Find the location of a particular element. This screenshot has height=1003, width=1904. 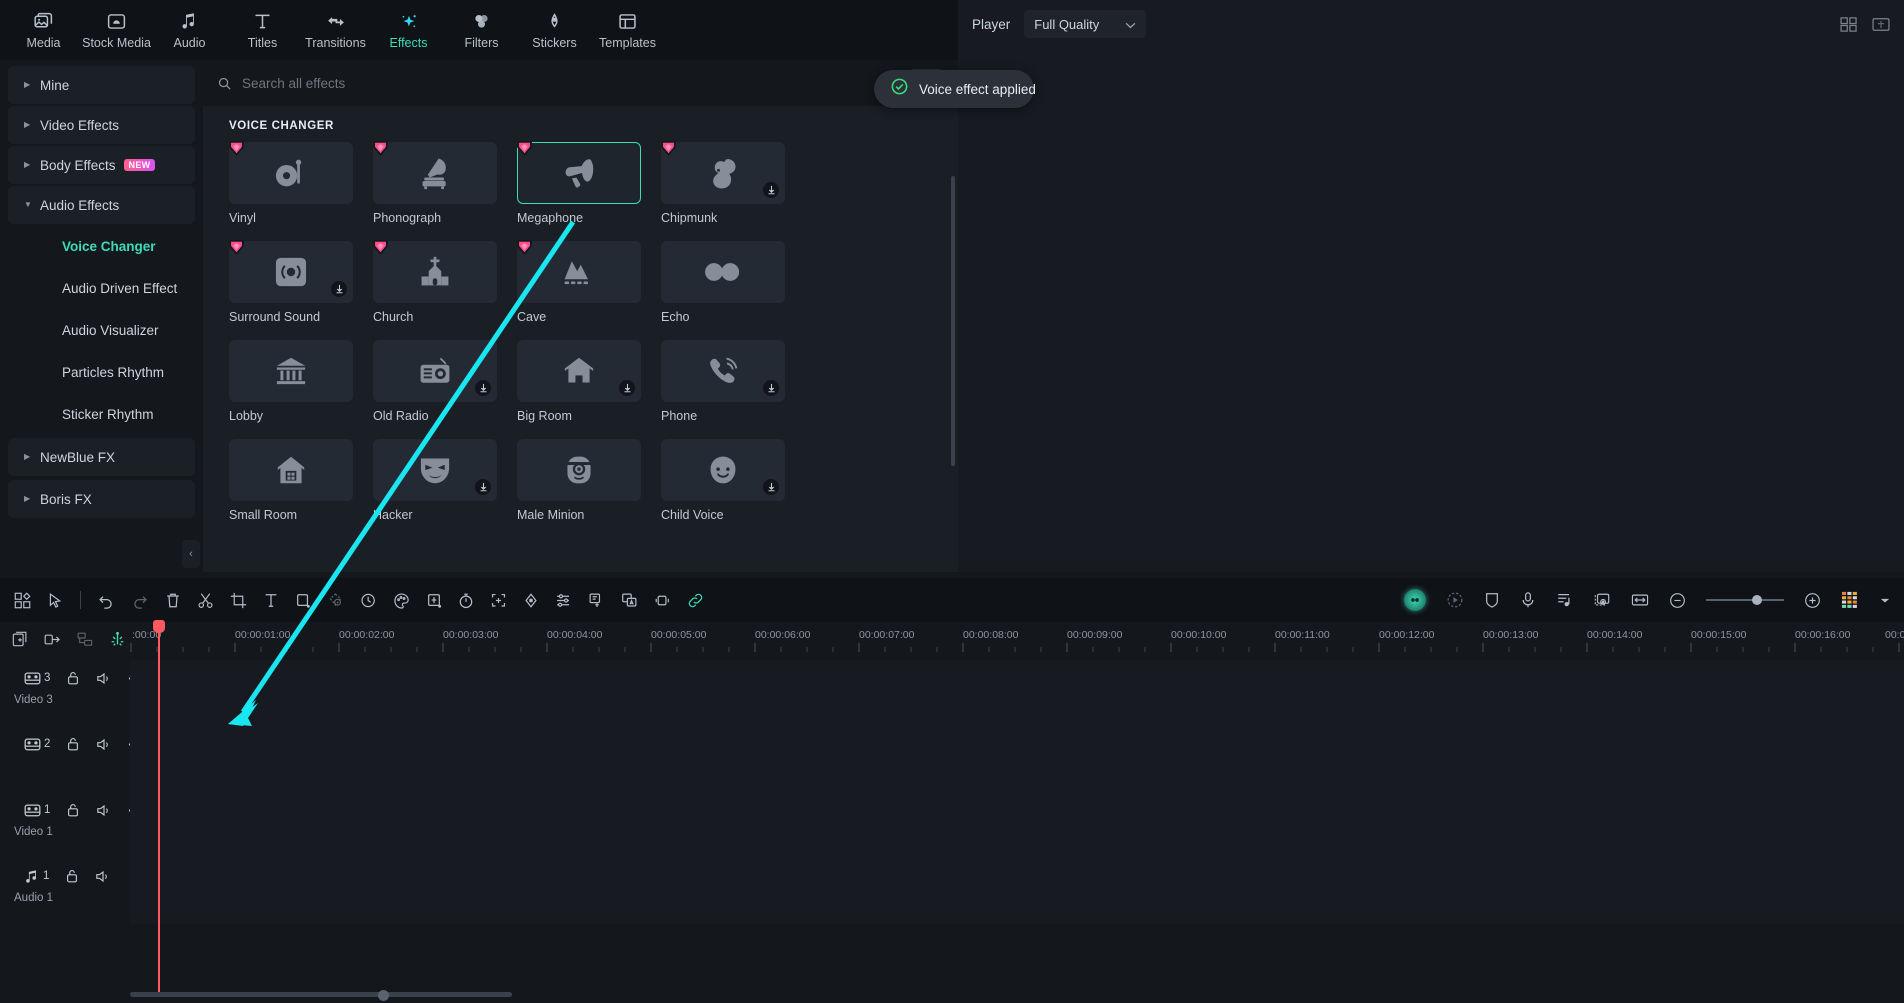

audio-list-icon is located at coordinates (1564, 600).